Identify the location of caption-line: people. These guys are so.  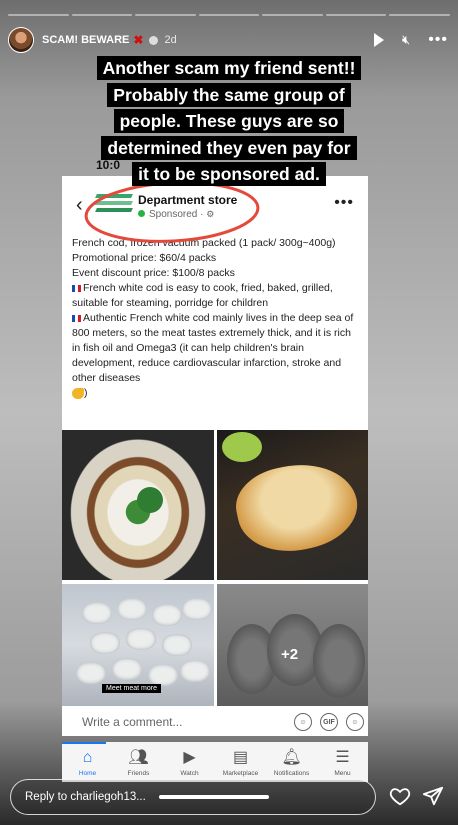
(229, 121).